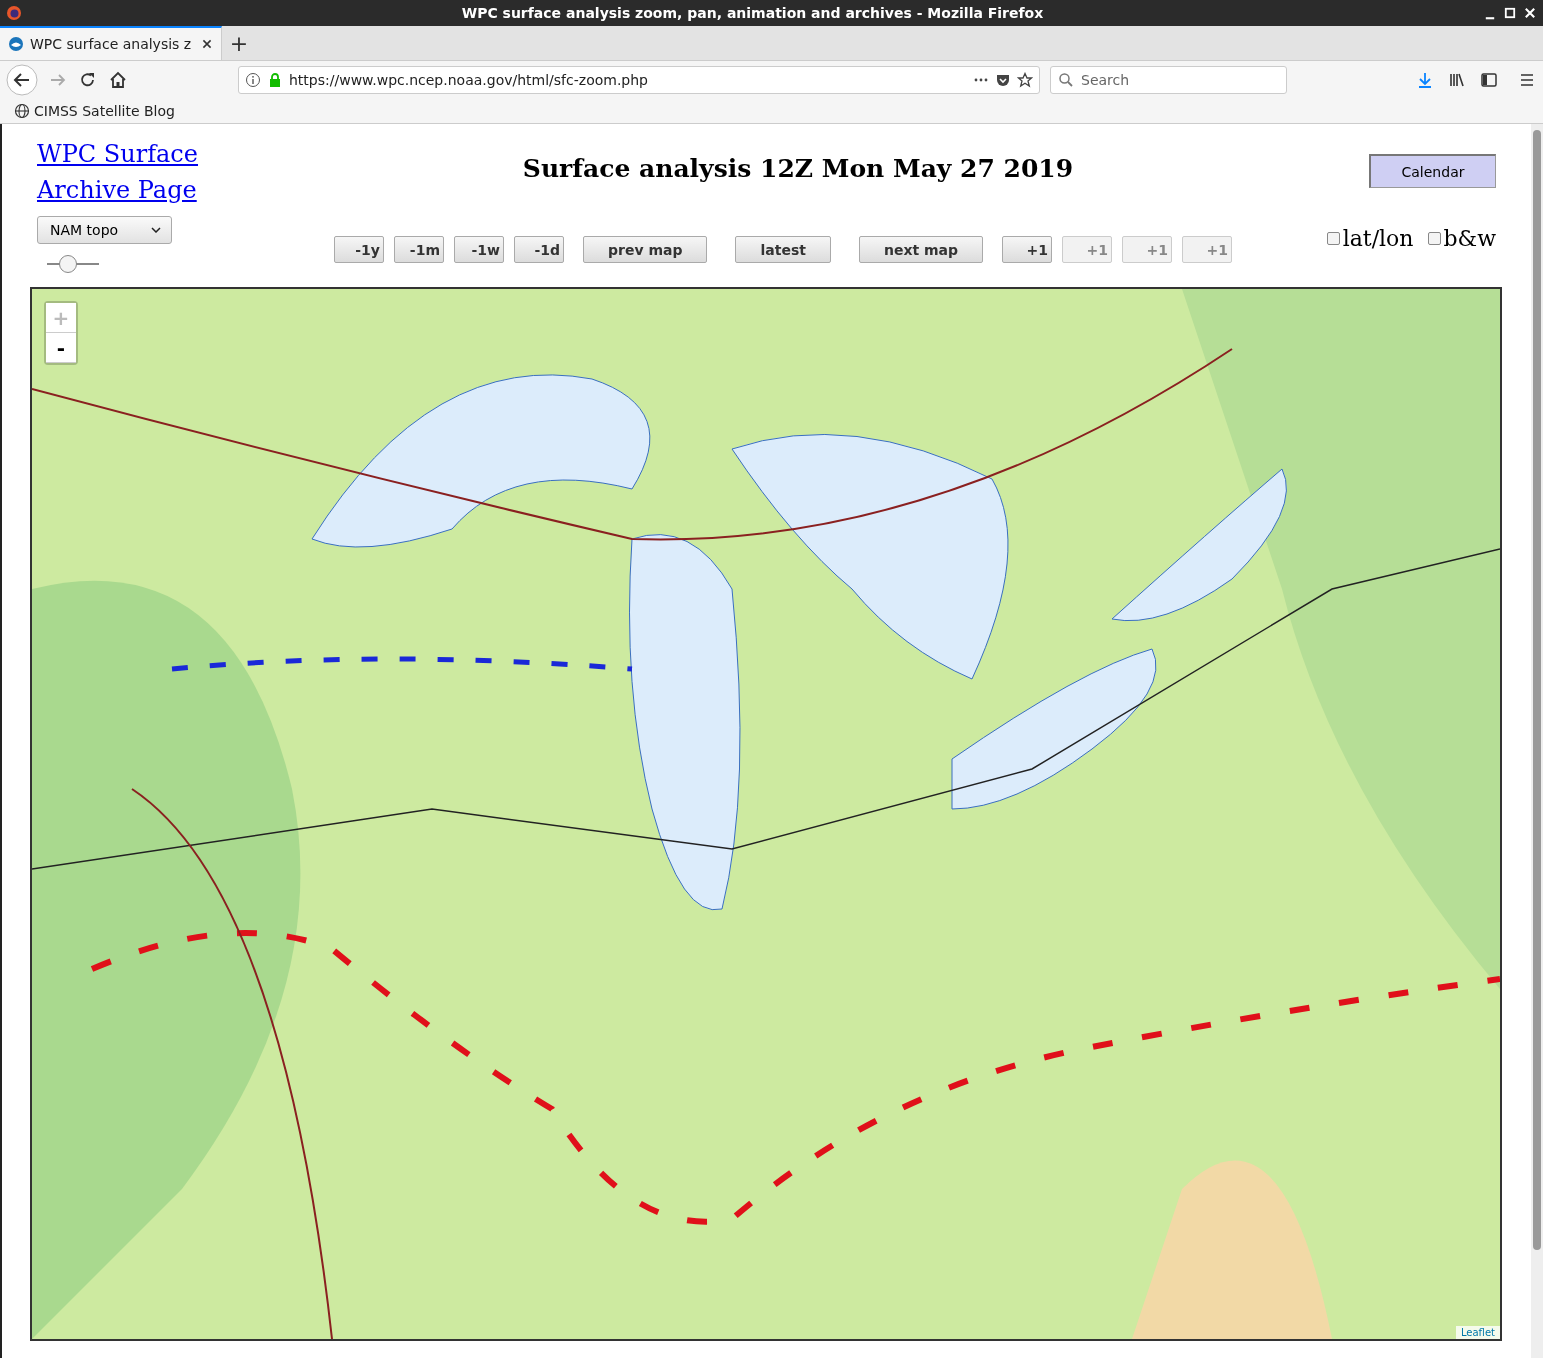 The image size is (1543, 1358). I want to click on map-nav-button: -1y, so click(359, 249).